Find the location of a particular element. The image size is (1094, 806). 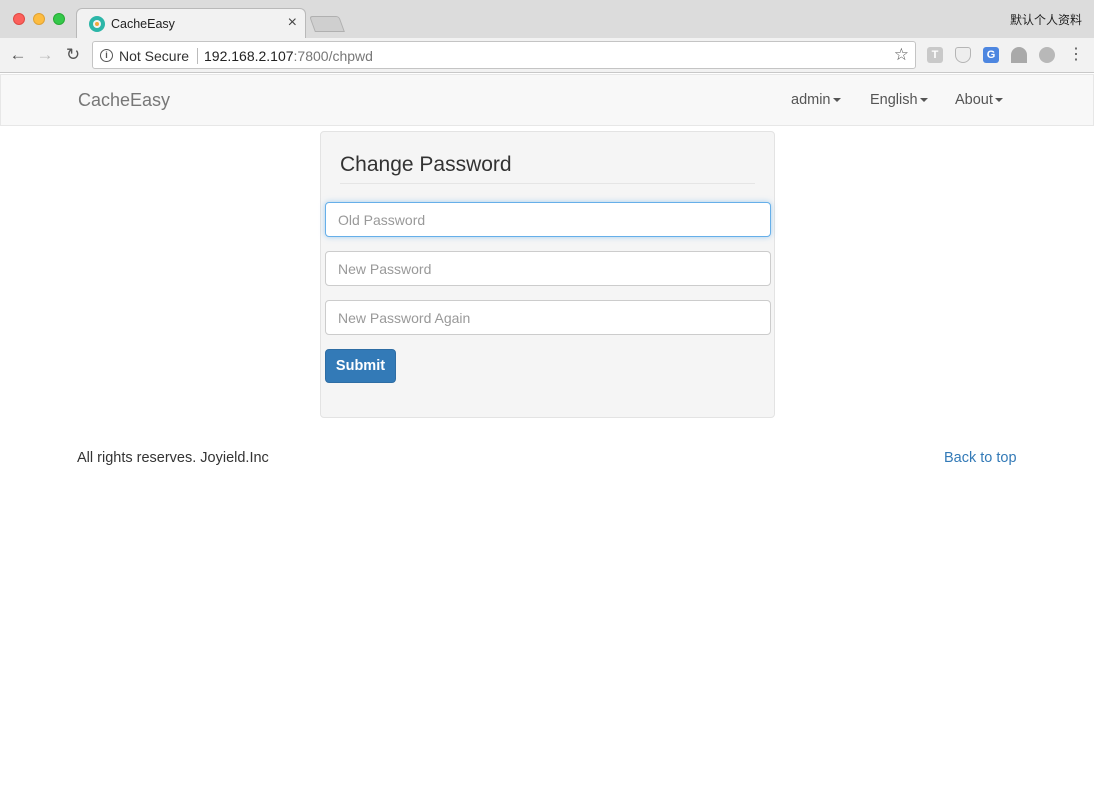

submit-button: Submit is located at coordinates (360, 366).